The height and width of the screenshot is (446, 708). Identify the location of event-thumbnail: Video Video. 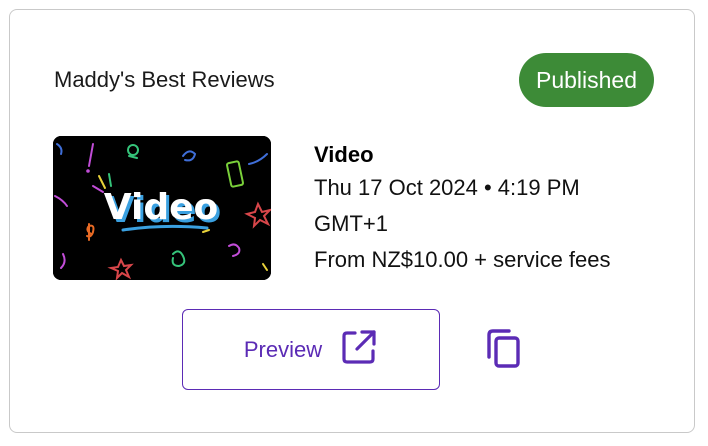
(162, 208).